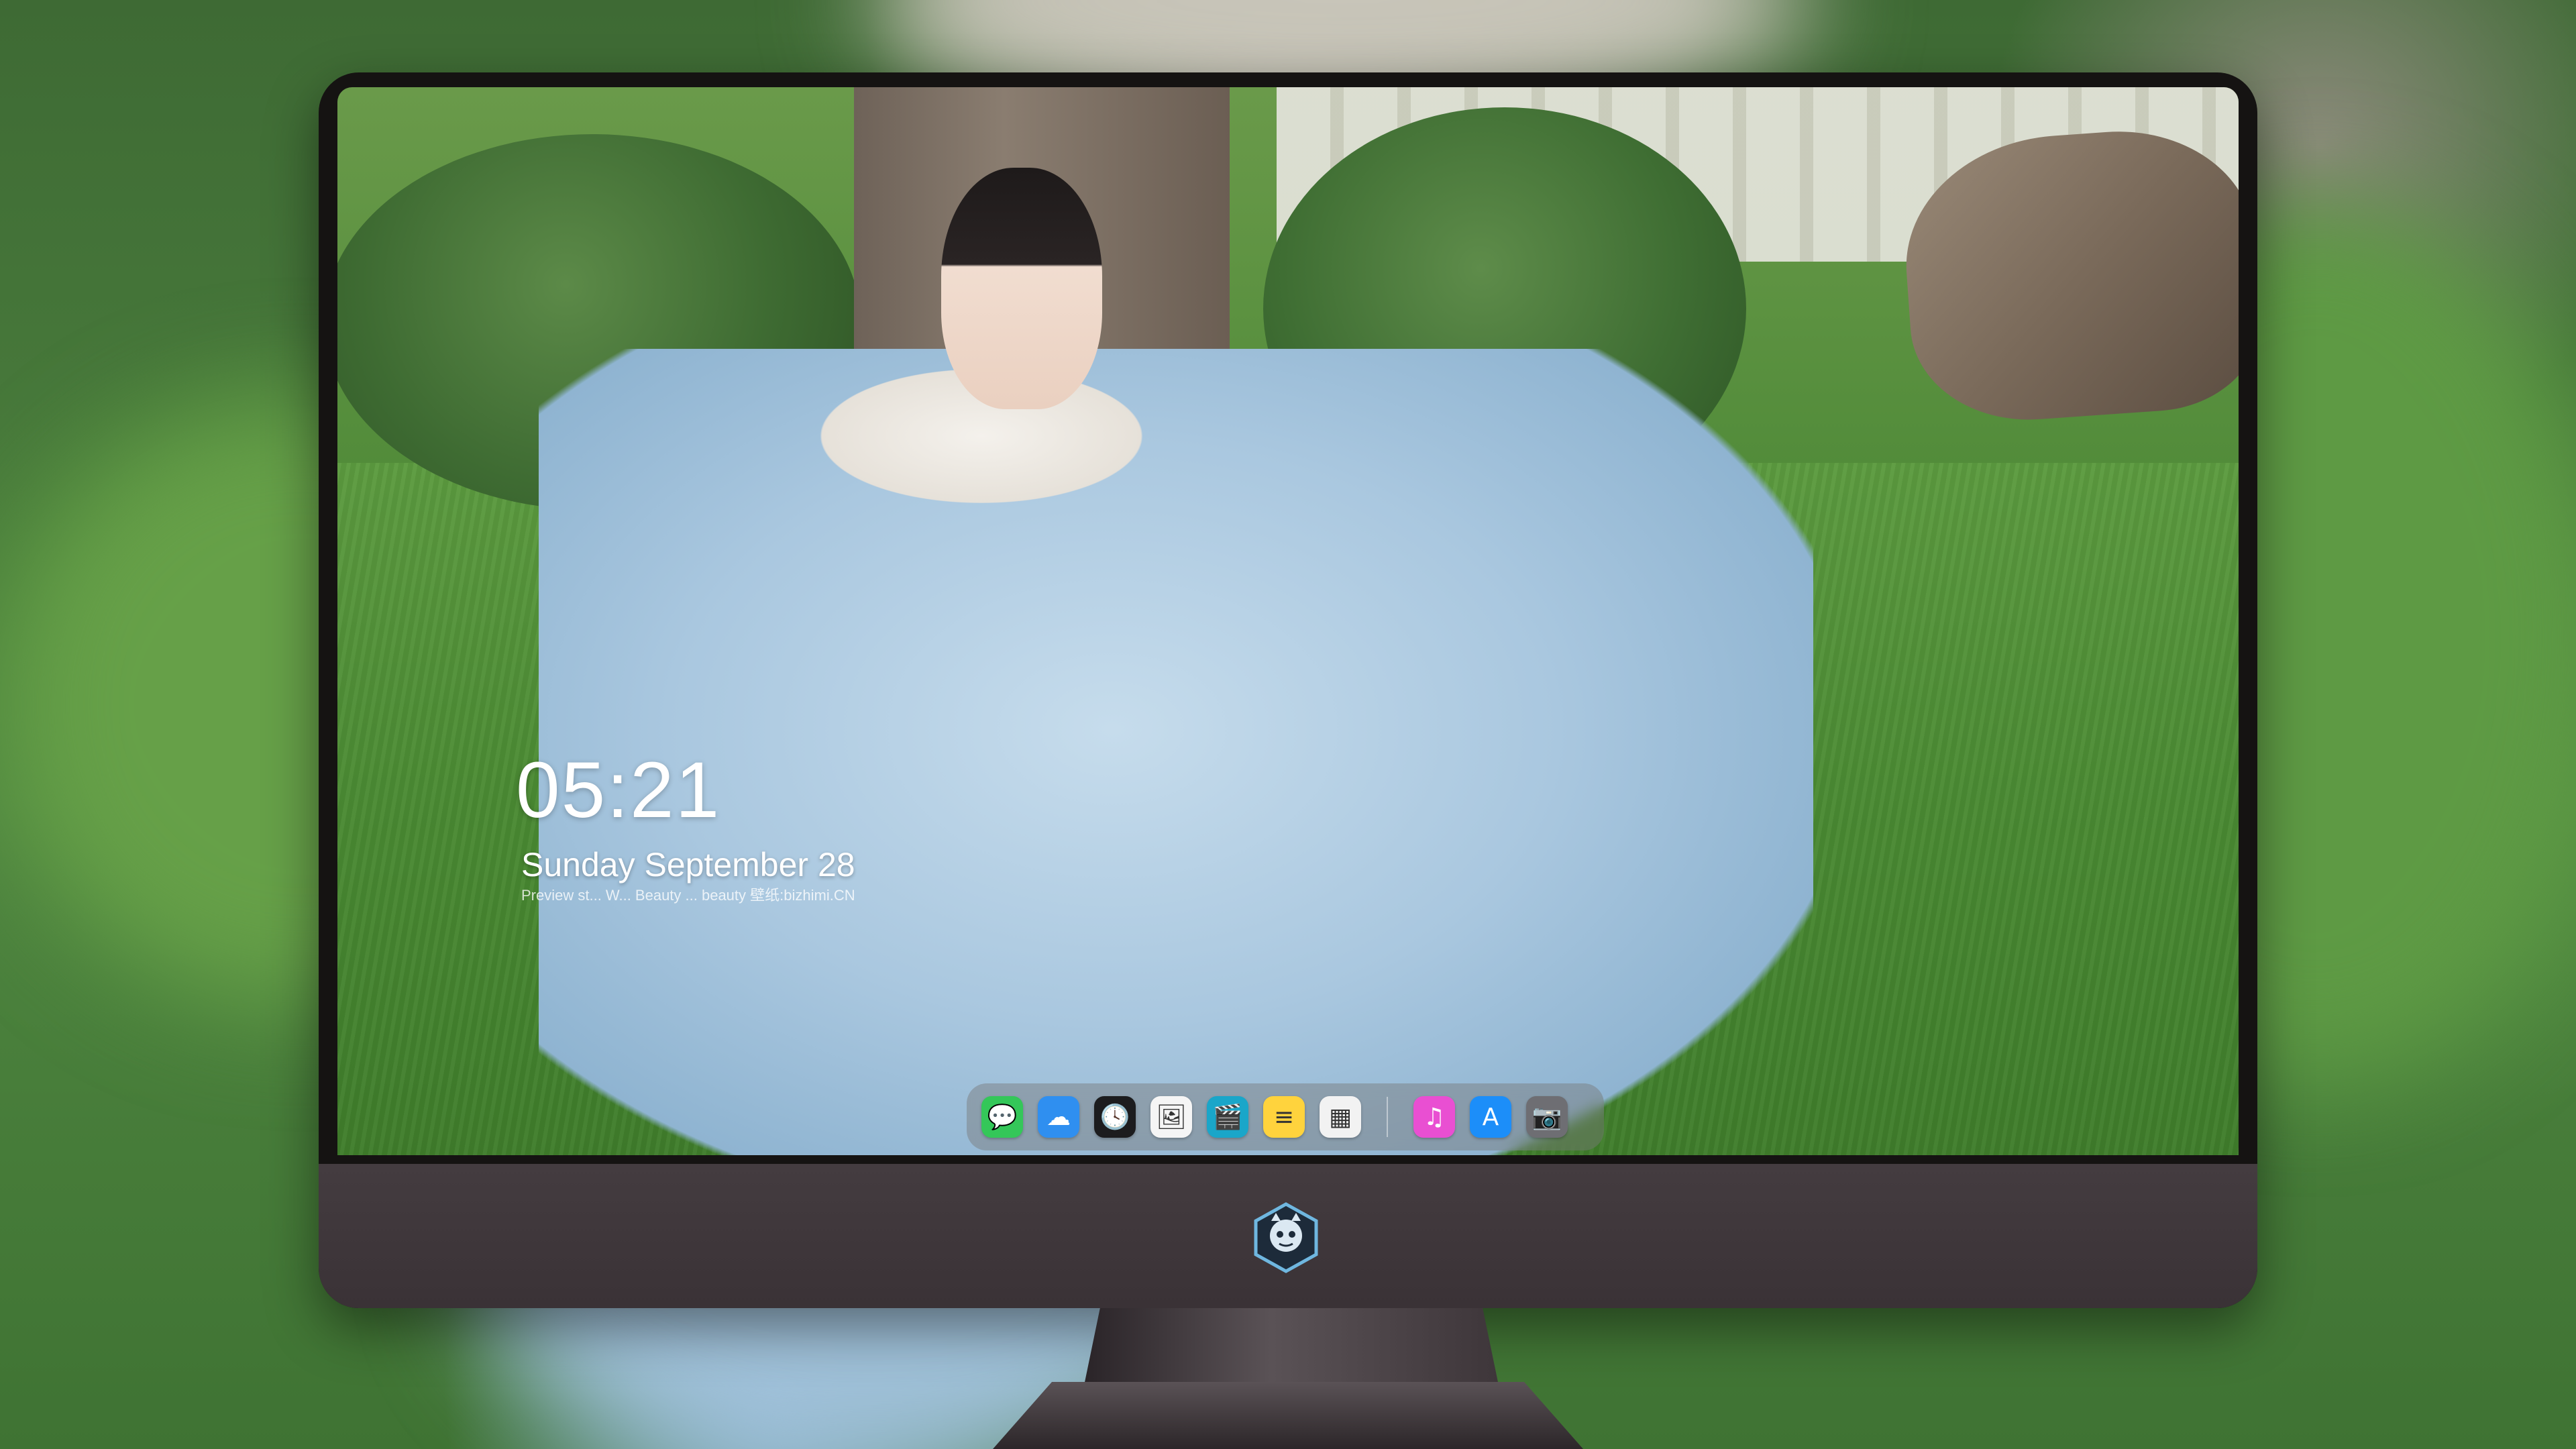 The image size is (2576, 1449). I want to click on notes-icon: ≡, so click(1284, 1117).